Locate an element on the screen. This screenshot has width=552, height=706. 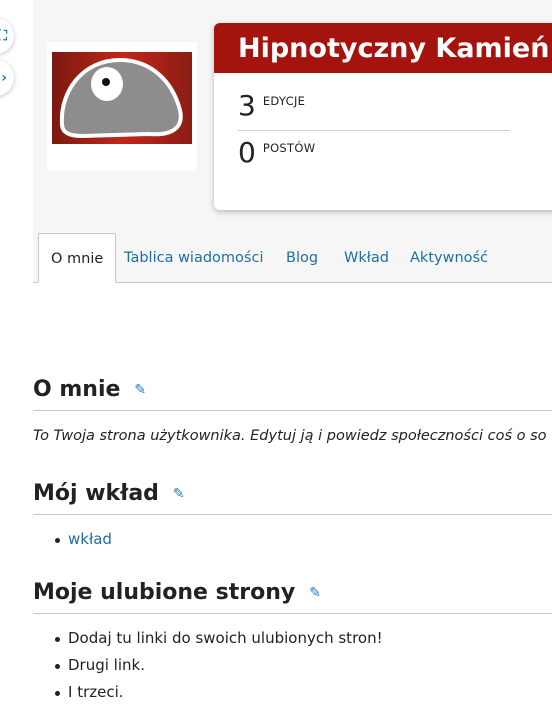
tab-aktywnosc: Aktywność is located at coordinates (449, 257).